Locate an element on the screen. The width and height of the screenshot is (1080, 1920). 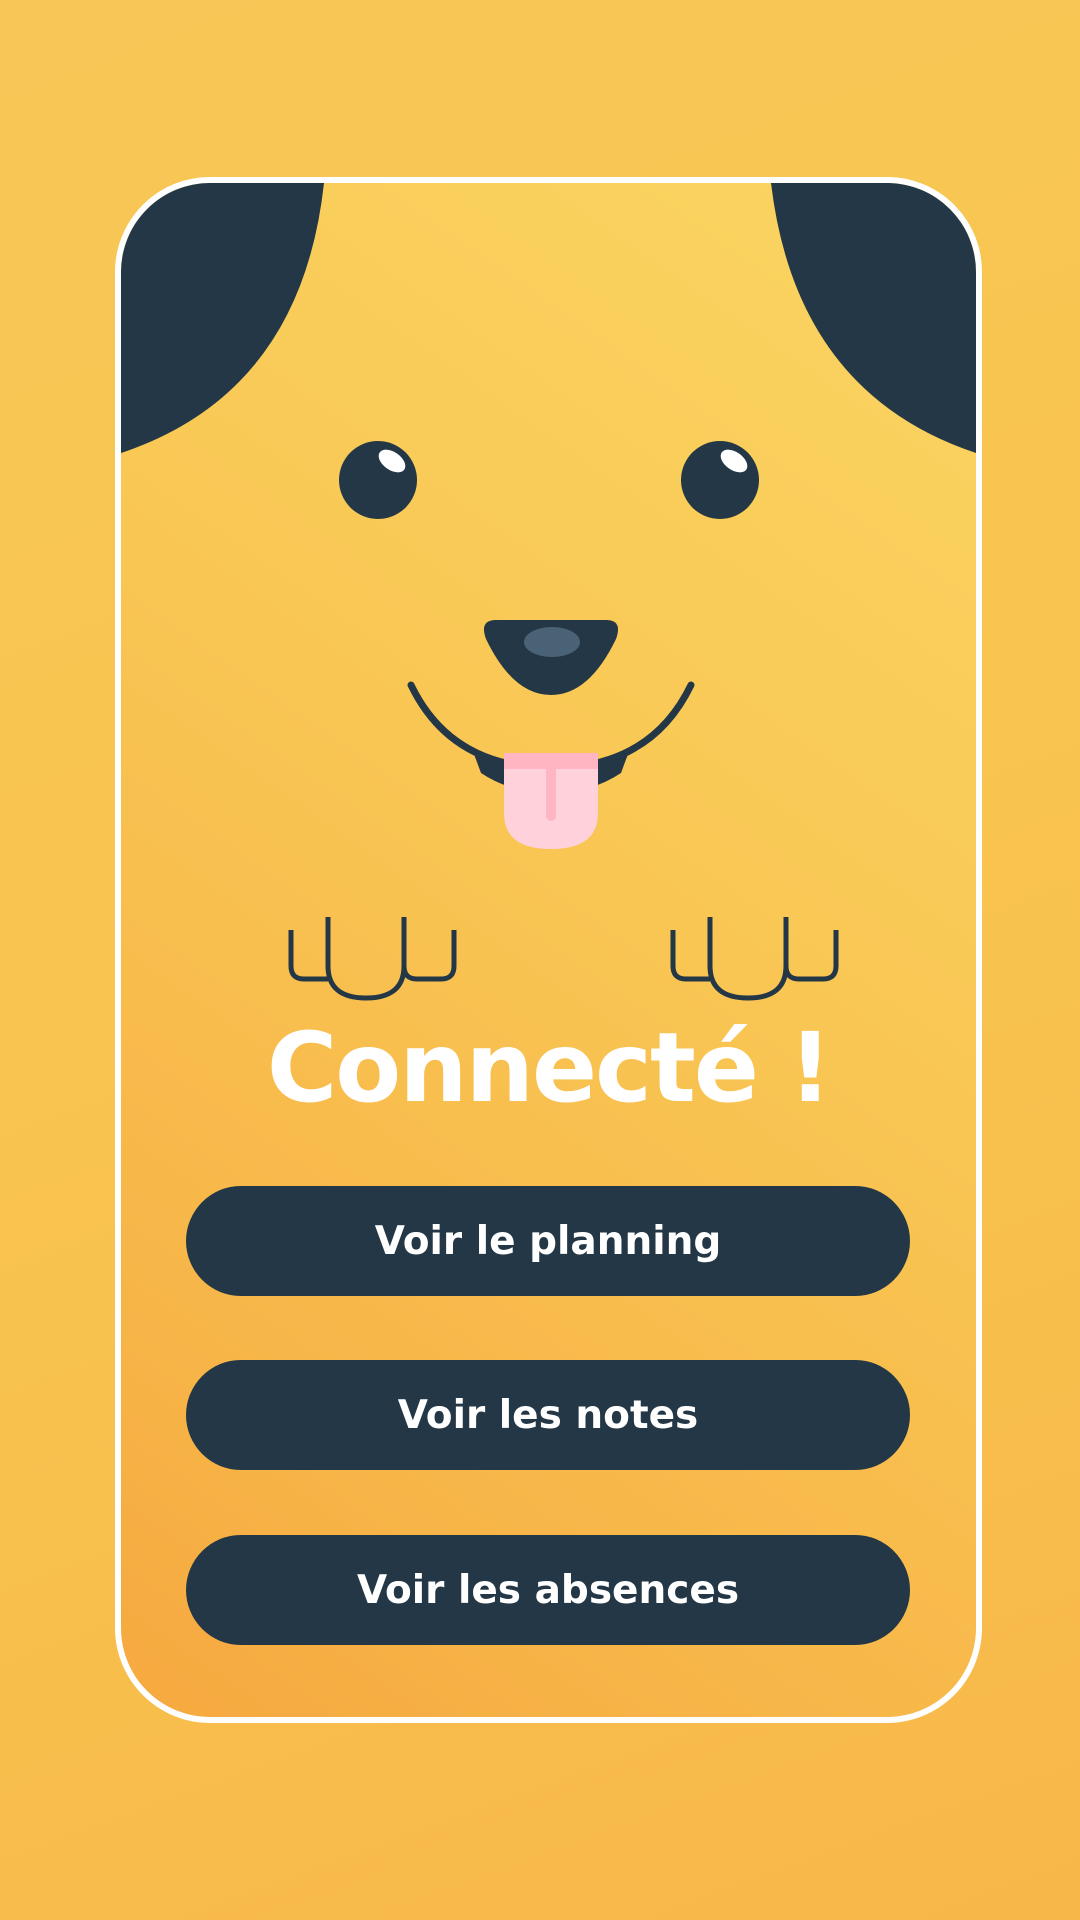
left-paw-icon is located at coordinates (372, 959).